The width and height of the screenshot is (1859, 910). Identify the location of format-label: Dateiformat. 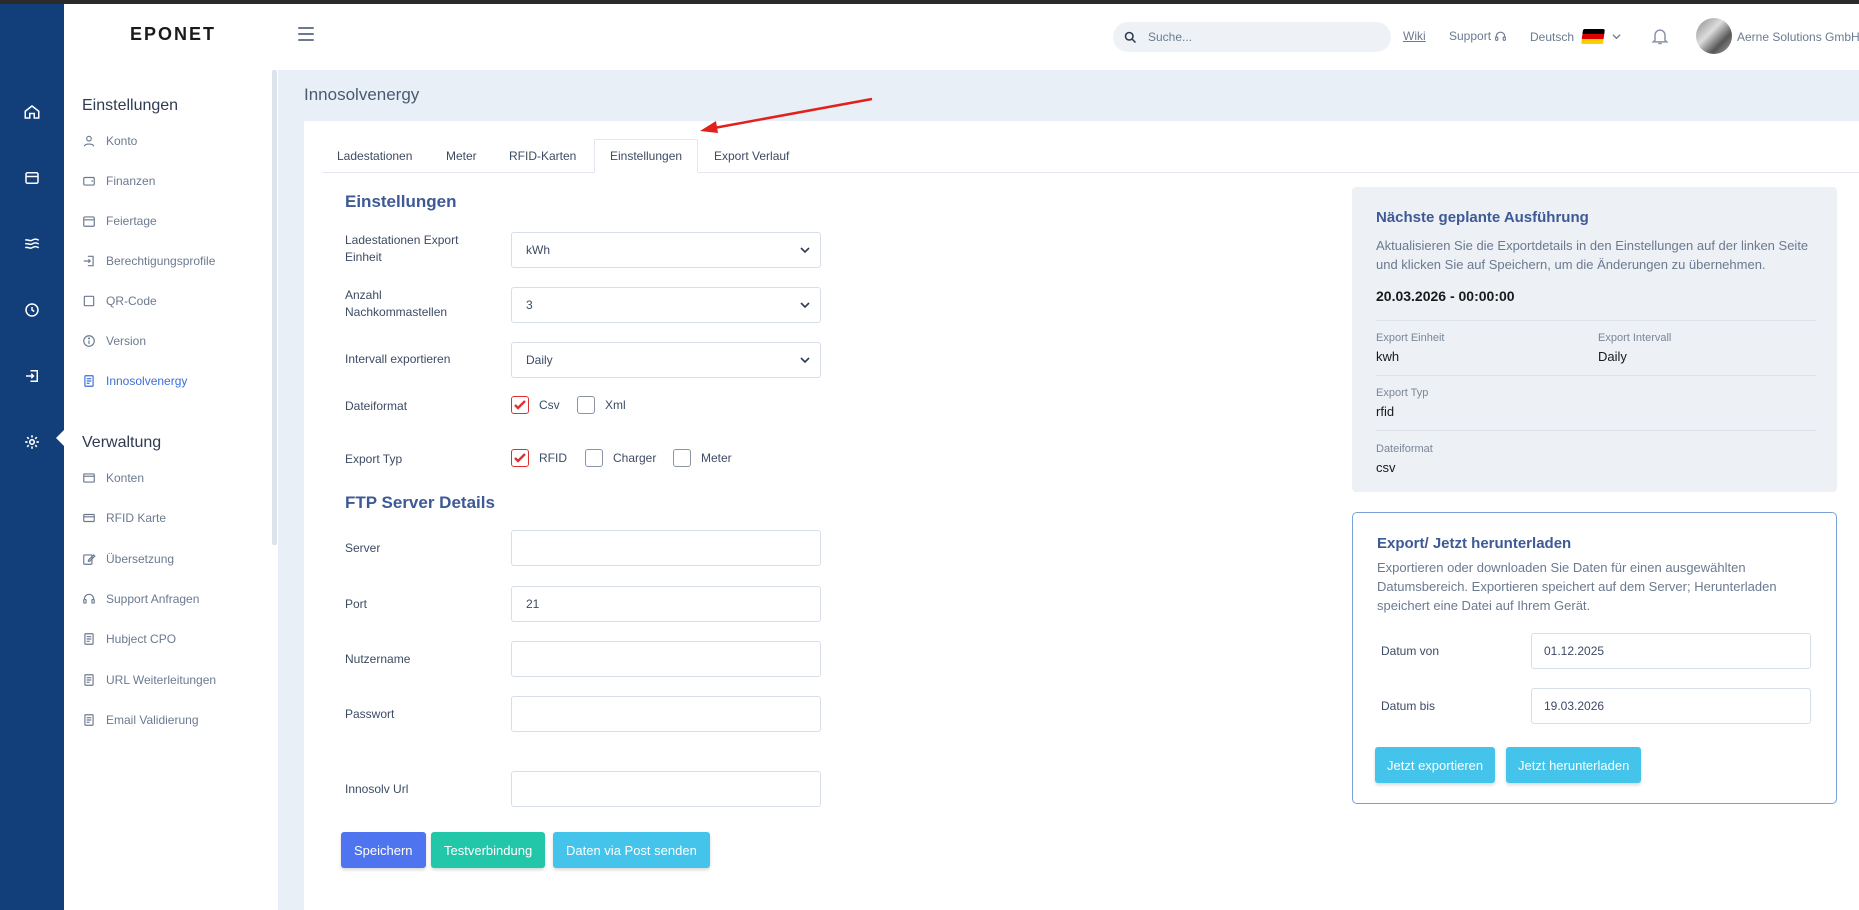
(376, 406).